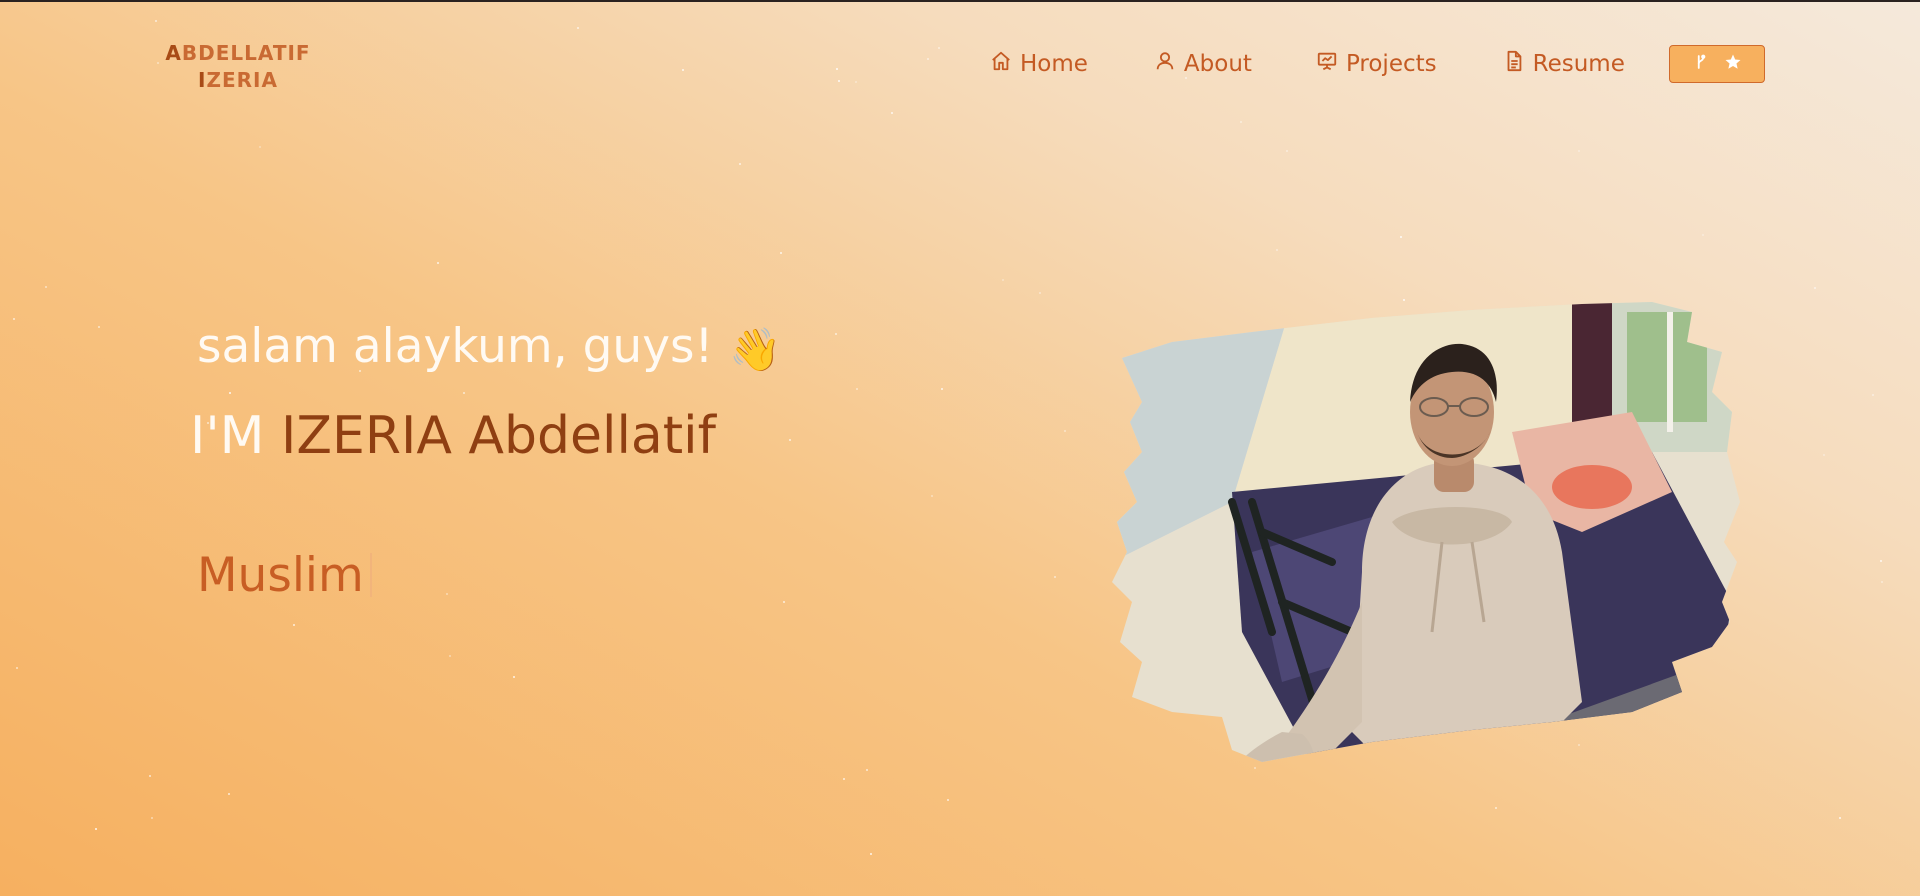 This screenshot has height=896, width=1920. I want to click on nav-resume: Resume, so click(1564, 64).